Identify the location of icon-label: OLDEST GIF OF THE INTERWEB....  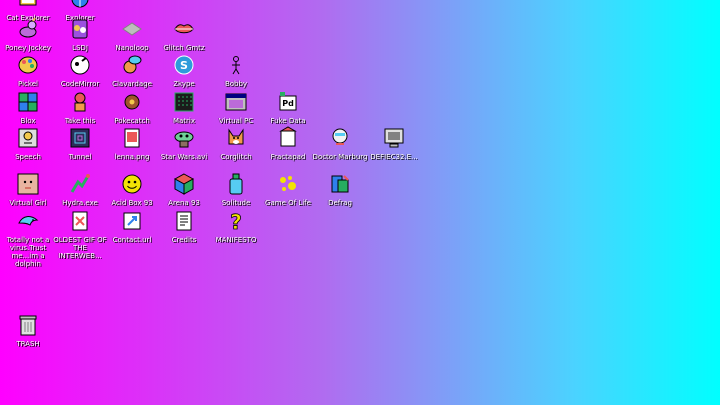
(80, 248).